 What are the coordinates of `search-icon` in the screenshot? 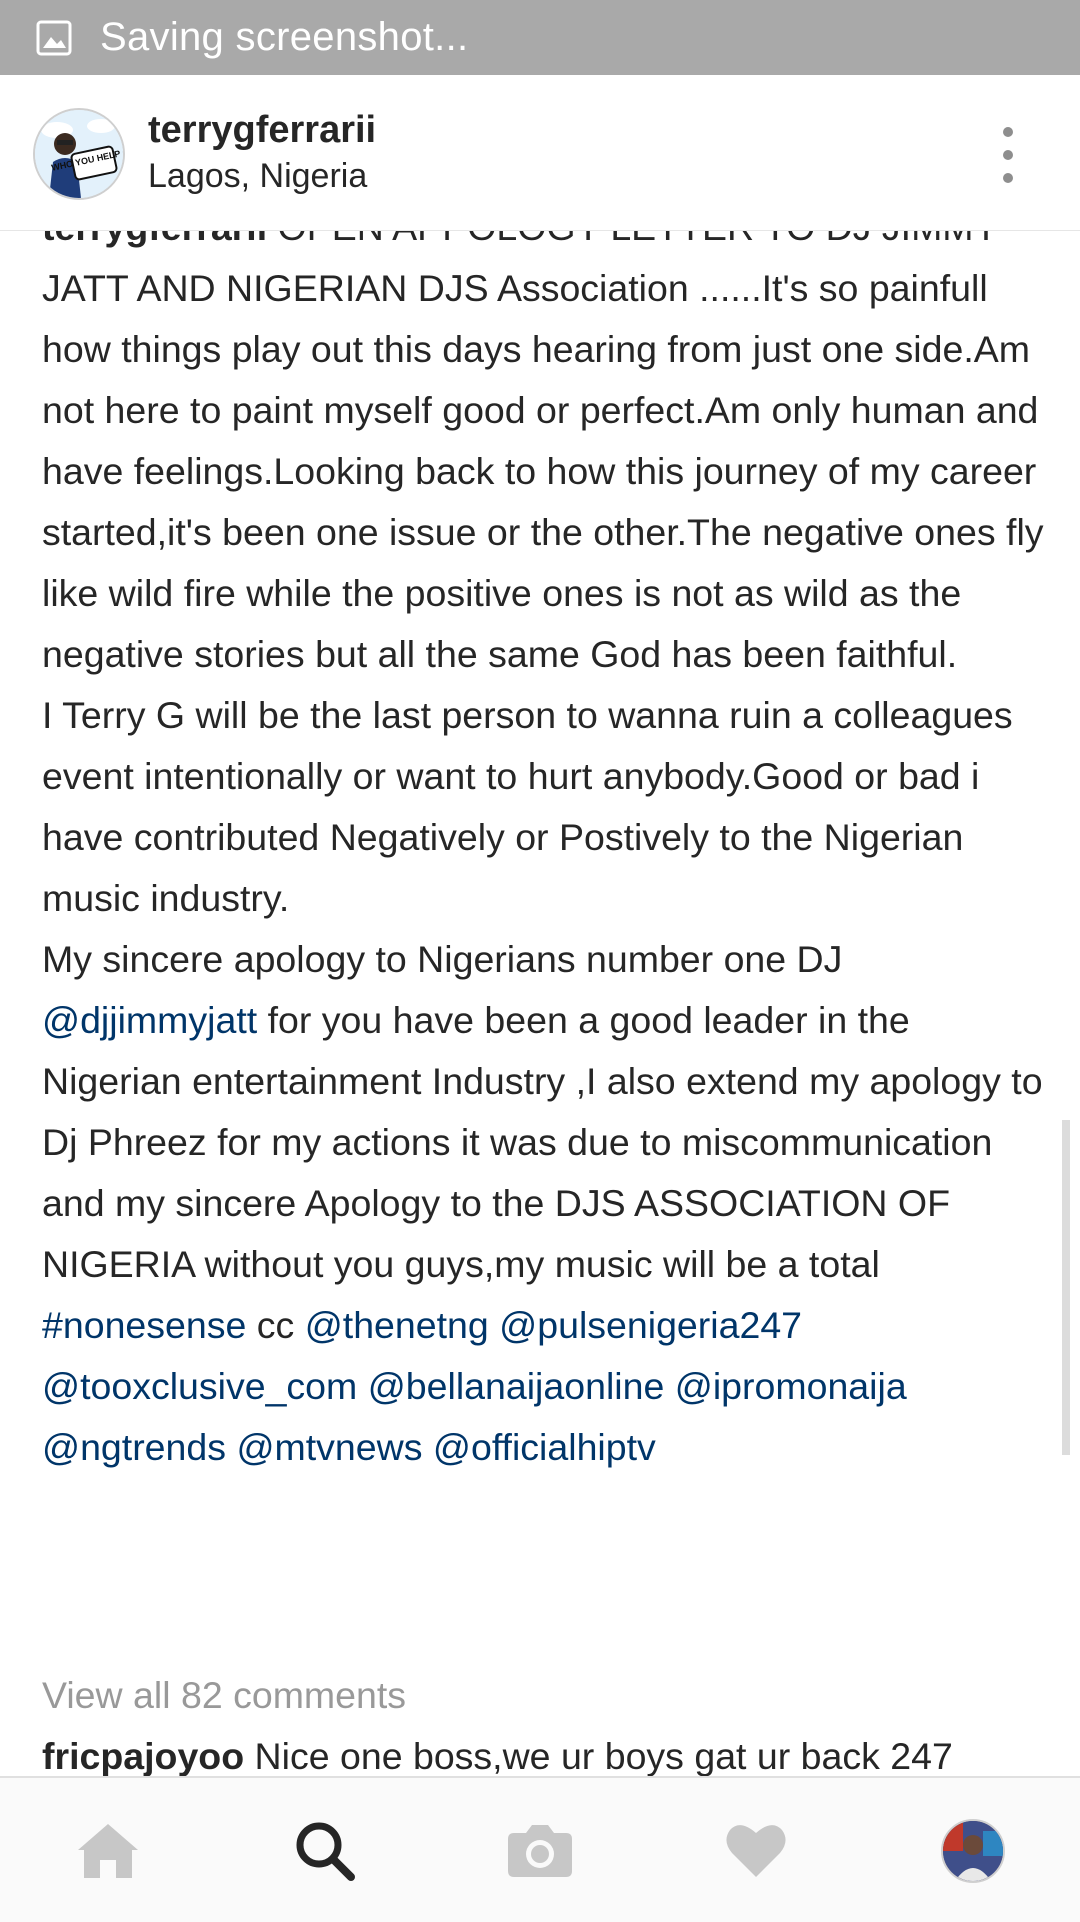 It's located at (324, 1850).